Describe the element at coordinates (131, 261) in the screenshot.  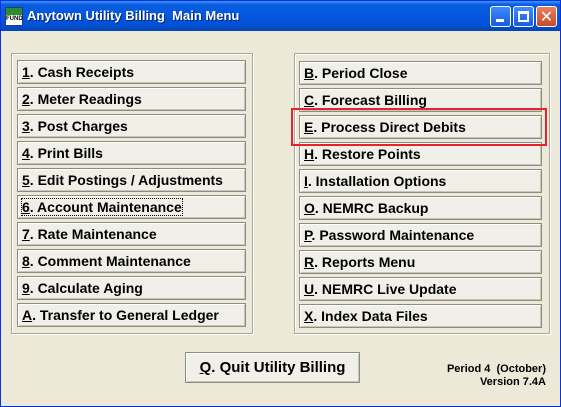
I see `menu-comment-maintenance-button: 8. Comment Maintenance` at that location.